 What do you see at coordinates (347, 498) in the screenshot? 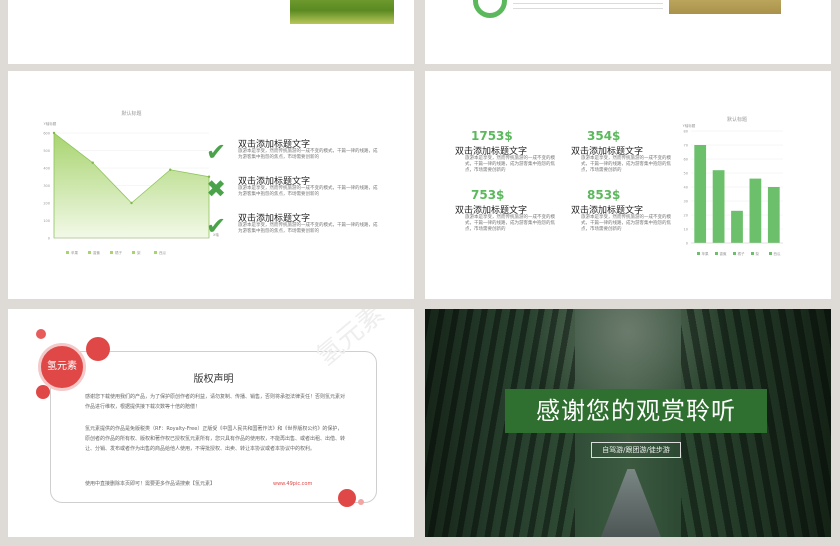
I see `red-dot-bottom` at bounding box center [347, 498].